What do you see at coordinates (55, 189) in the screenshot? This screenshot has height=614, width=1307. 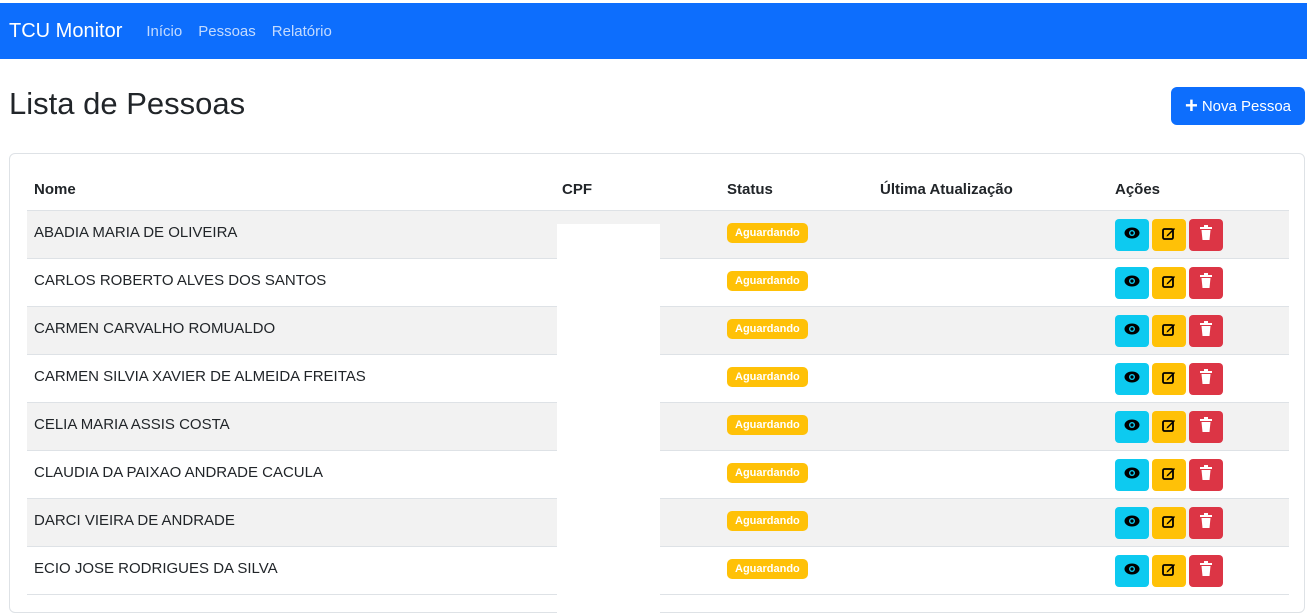 I see `header-nome: Nome` at bounding box center [55, 189].